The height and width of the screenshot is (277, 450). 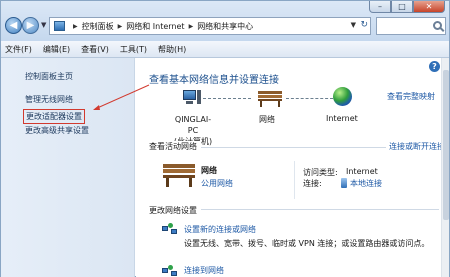 I want to click on change-network-settings-heading: 更改网络设置, so click(x=175, y=210).